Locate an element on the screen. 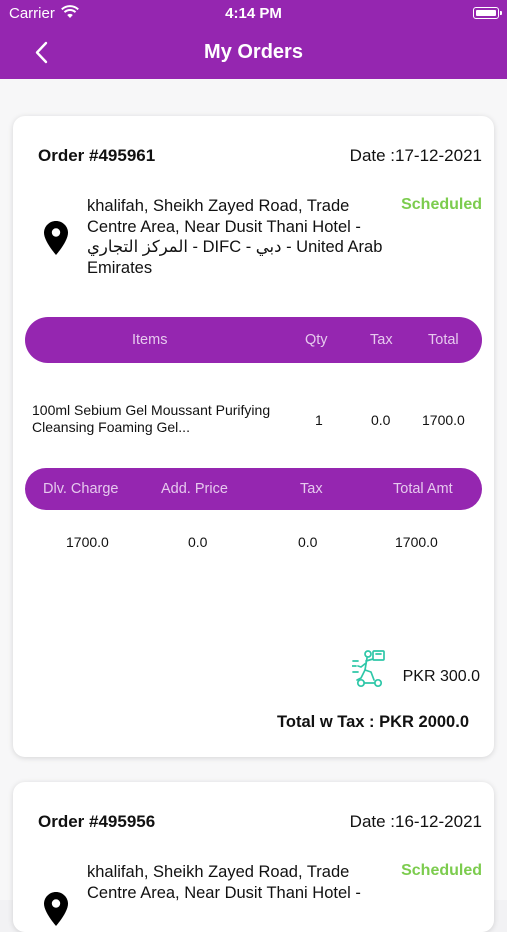 The width and height of the screenshot is (507, 932). additional-price-value: 0.0 is located at coordinates (198, 542).